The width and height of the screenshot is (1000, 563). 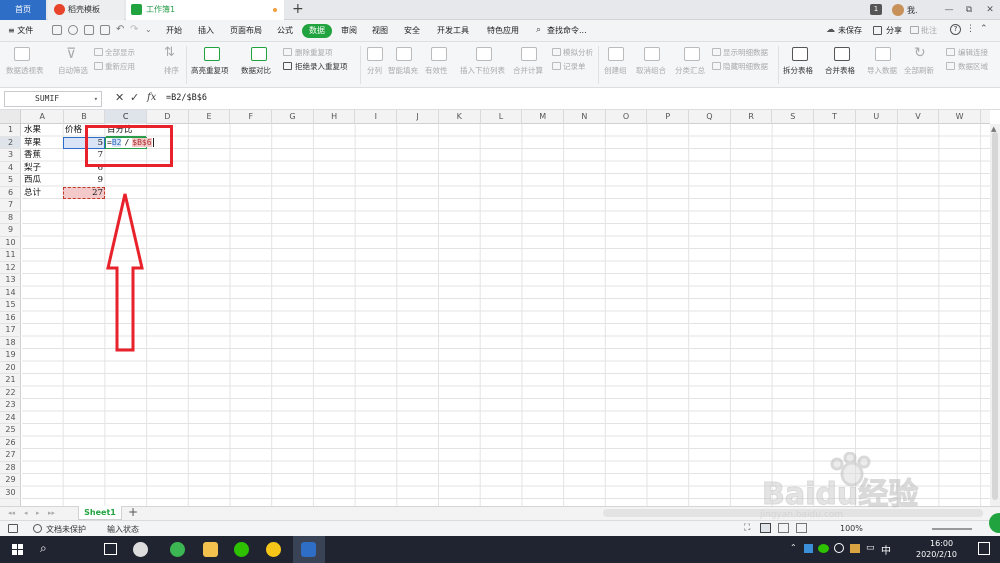 I want to click on menu-insert: 插入, so click(x=206, y=31).